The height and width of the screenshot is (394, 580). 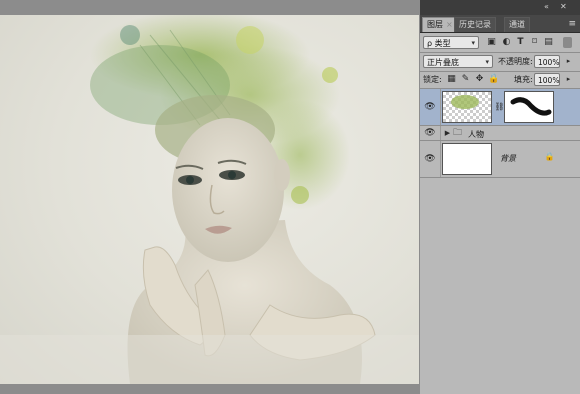 What do you see at coordinates (500, 133) in the screenshot?
I see `layer-row-group: 👁 ▶ 🗀 人物` at bounding box center [500, 133].